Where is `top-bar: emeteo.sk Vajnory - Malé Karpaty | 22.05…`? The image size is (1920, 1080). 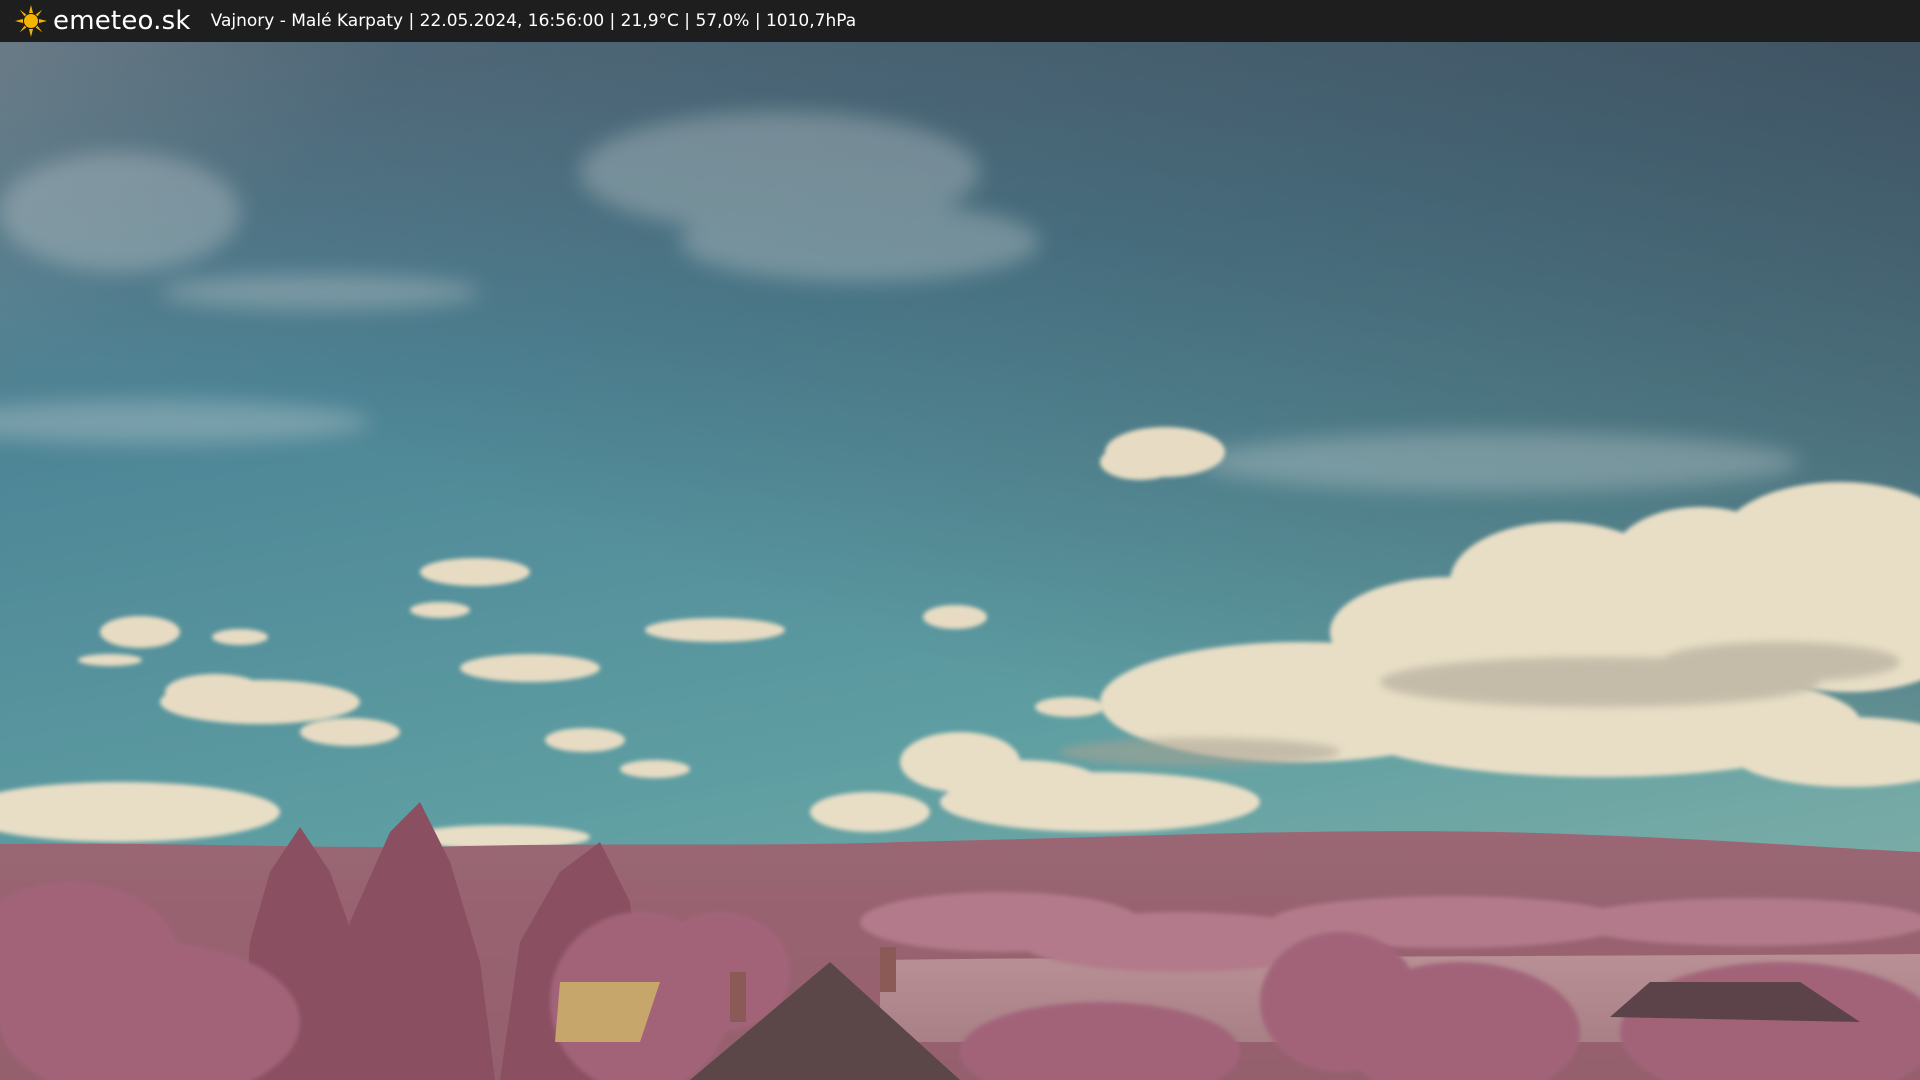
top-bar: emeteo.sk Vajnory - Malé Karpaty | 22.05… is located at coordinates (960, 21).